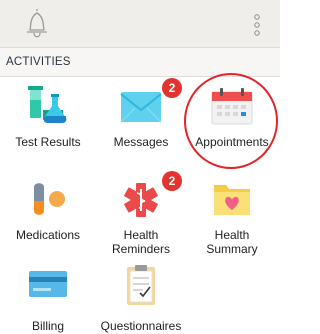  I want to click on tile-label: Health Reminders, so click(141, 242).